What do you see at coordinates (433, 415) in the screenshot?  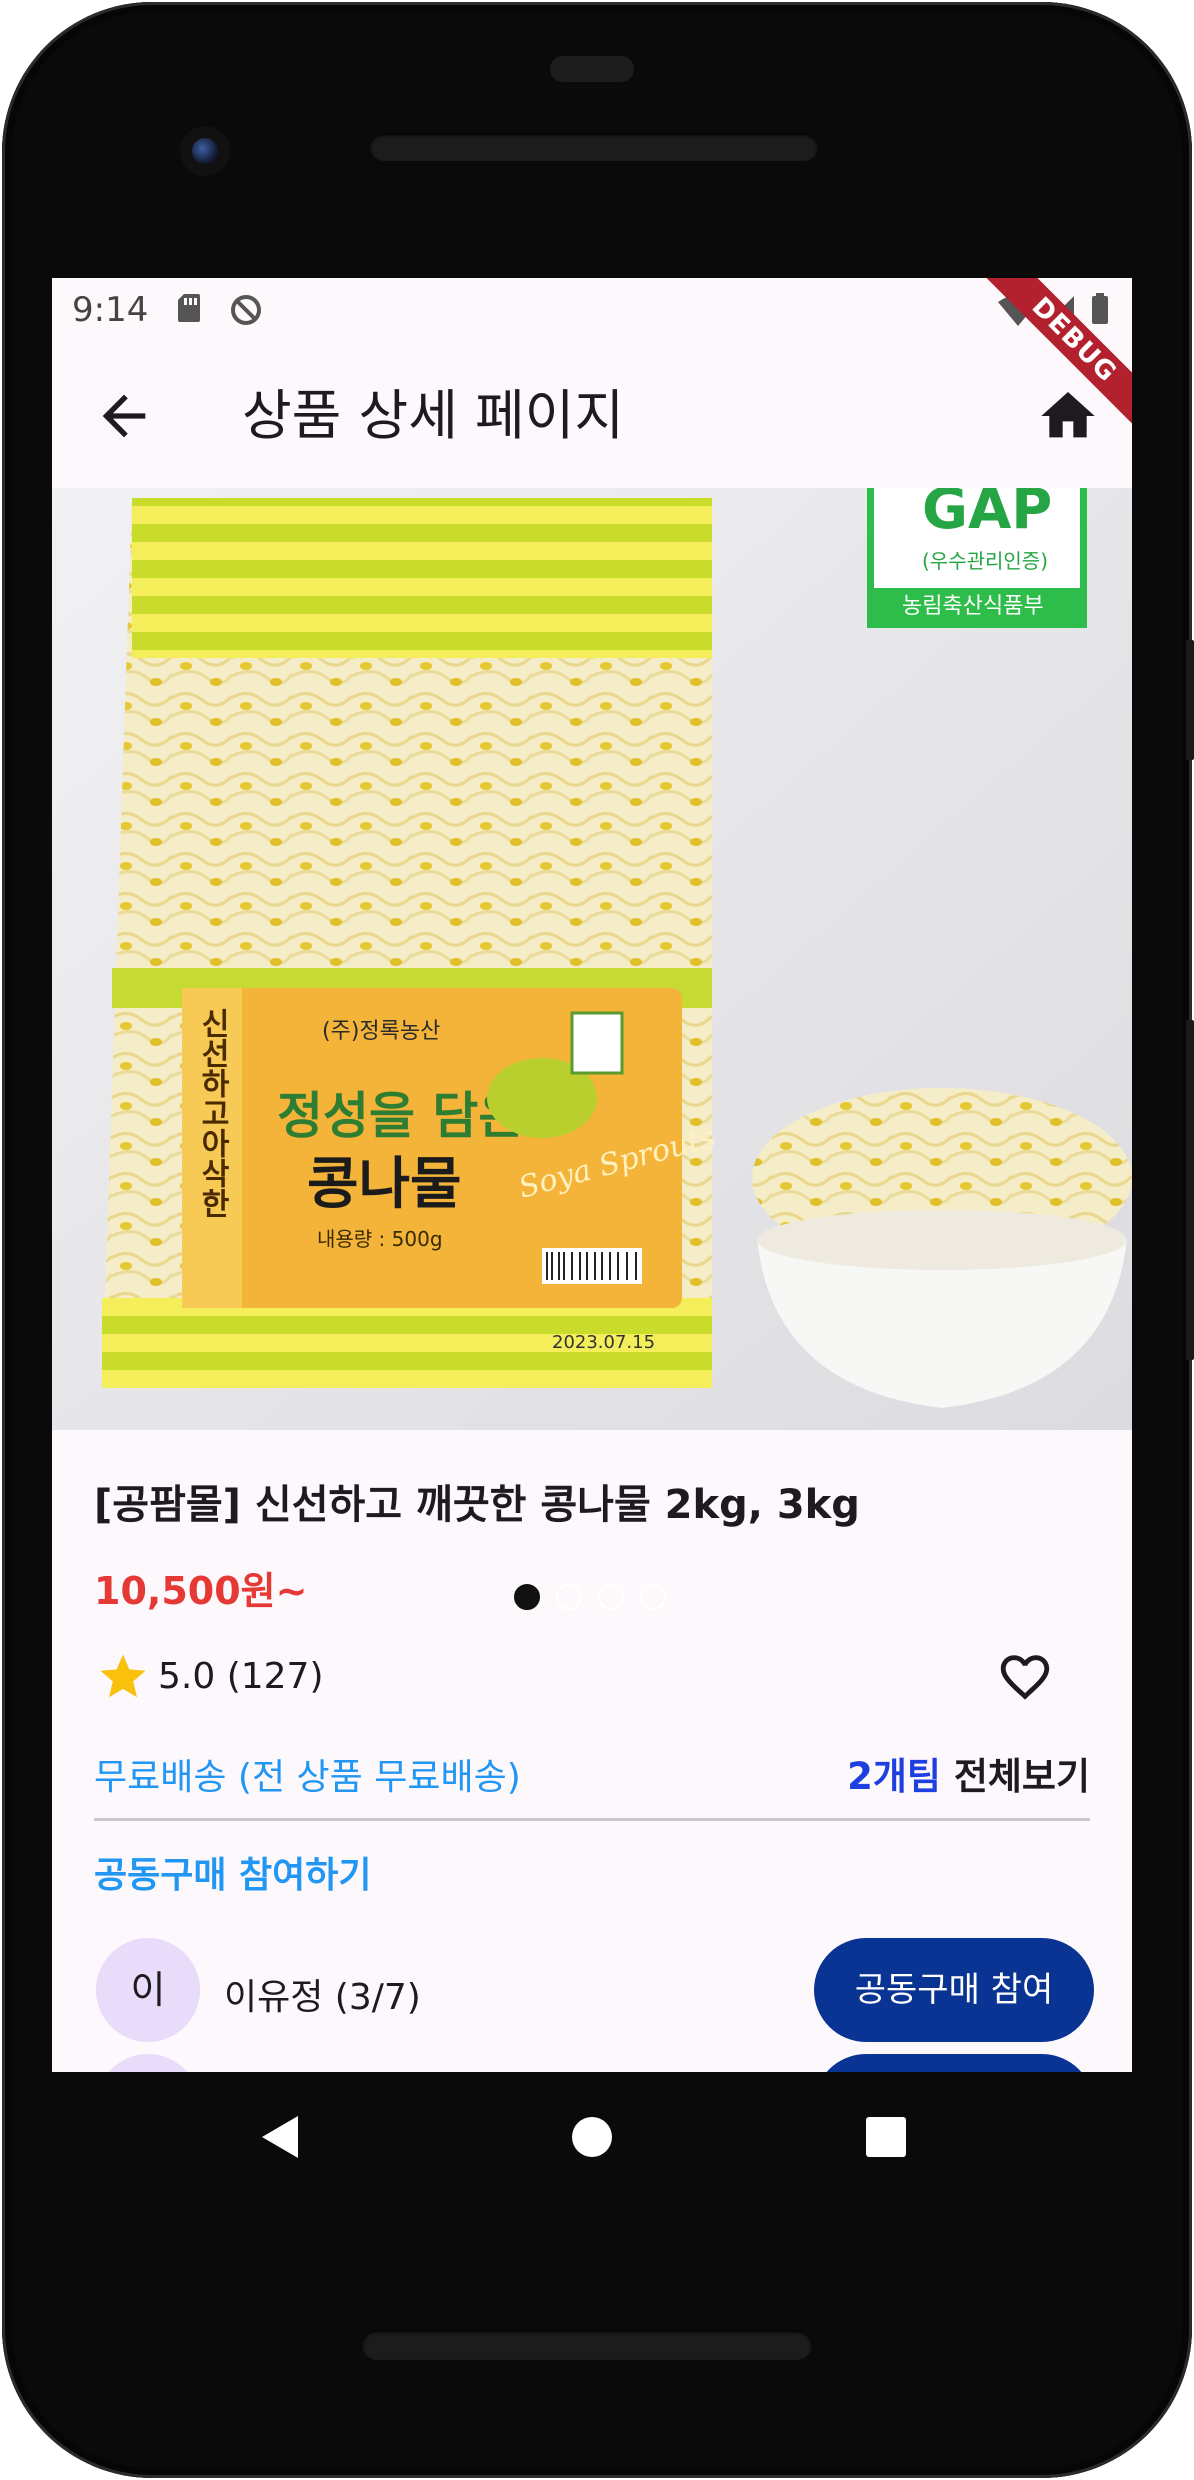 I see `page-title: 상품 상세 페이지` at bounding box center [433, 415].